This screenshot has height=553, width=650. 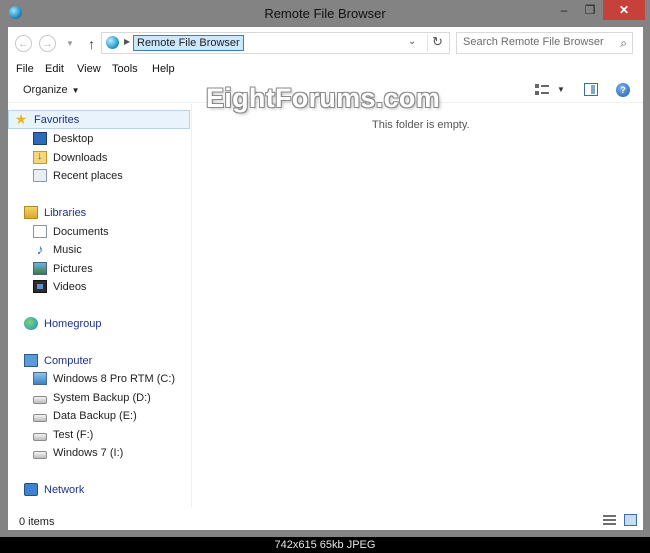 What do you see at coordinates (538, 42) in the screenshot?
I see `search-input` at bounding box center [538, 42].